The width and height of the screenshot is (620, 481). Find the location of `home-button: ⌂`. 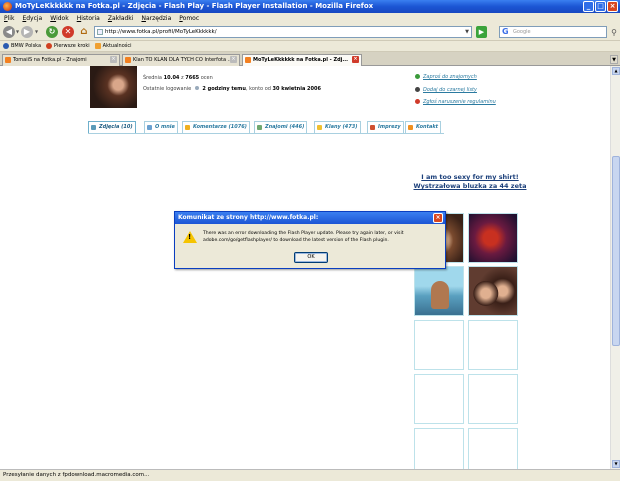

home-button: ⌂ is located at coordinates (84, 32).